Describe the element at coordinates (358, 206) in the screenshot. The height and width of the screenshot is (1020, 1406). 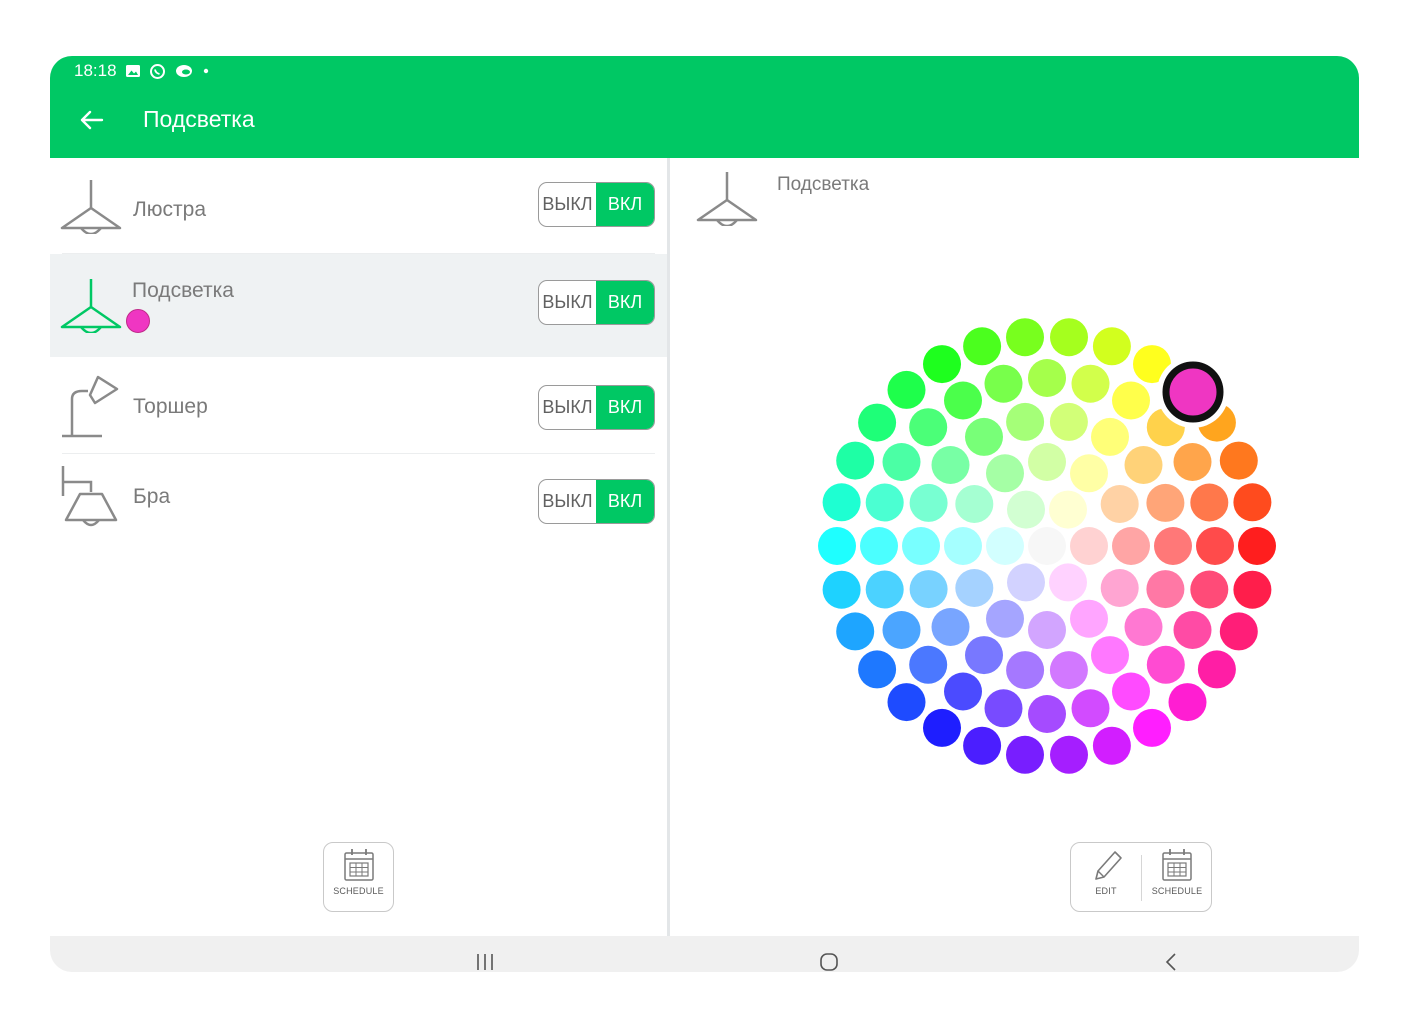
I see `device-row-lustra: Люстра ВЫКЛ ВКЛ` at that location.